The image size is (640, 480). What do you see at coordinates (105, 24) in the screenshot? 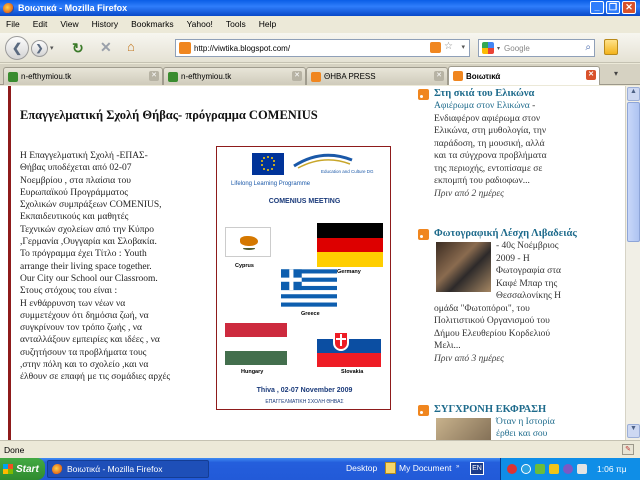
I see `menu-history: History` at bounding box center [105, 24].